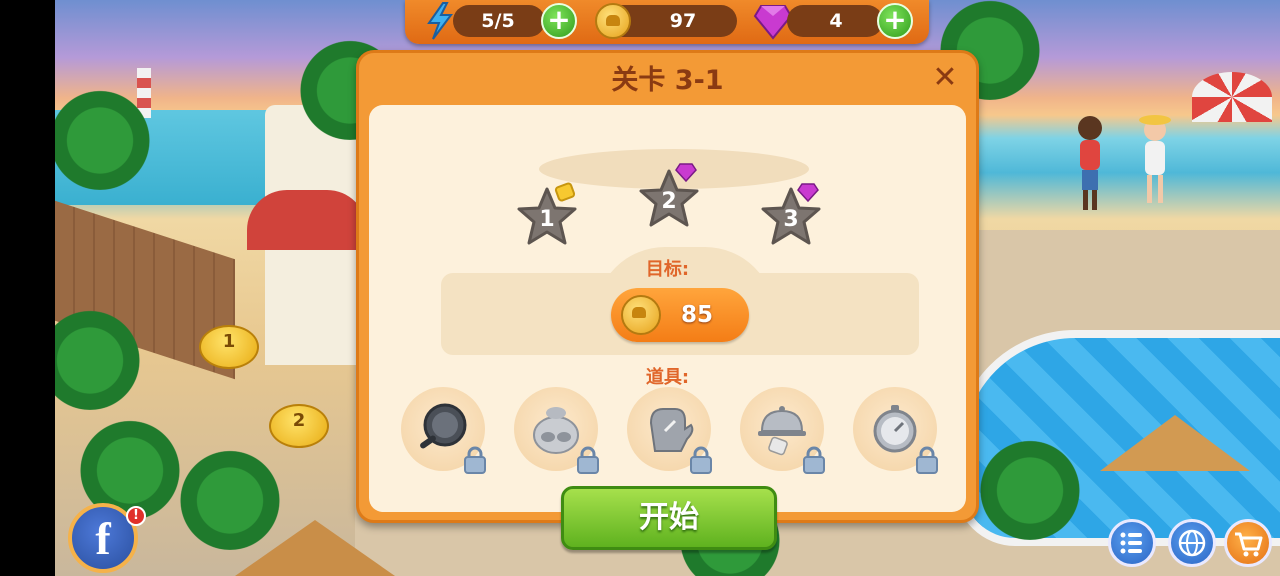 The image size is (1280, 576). Describe the element at coordinates (556, 430) in the screenshot. I see `booster-flour-bag` at that location.